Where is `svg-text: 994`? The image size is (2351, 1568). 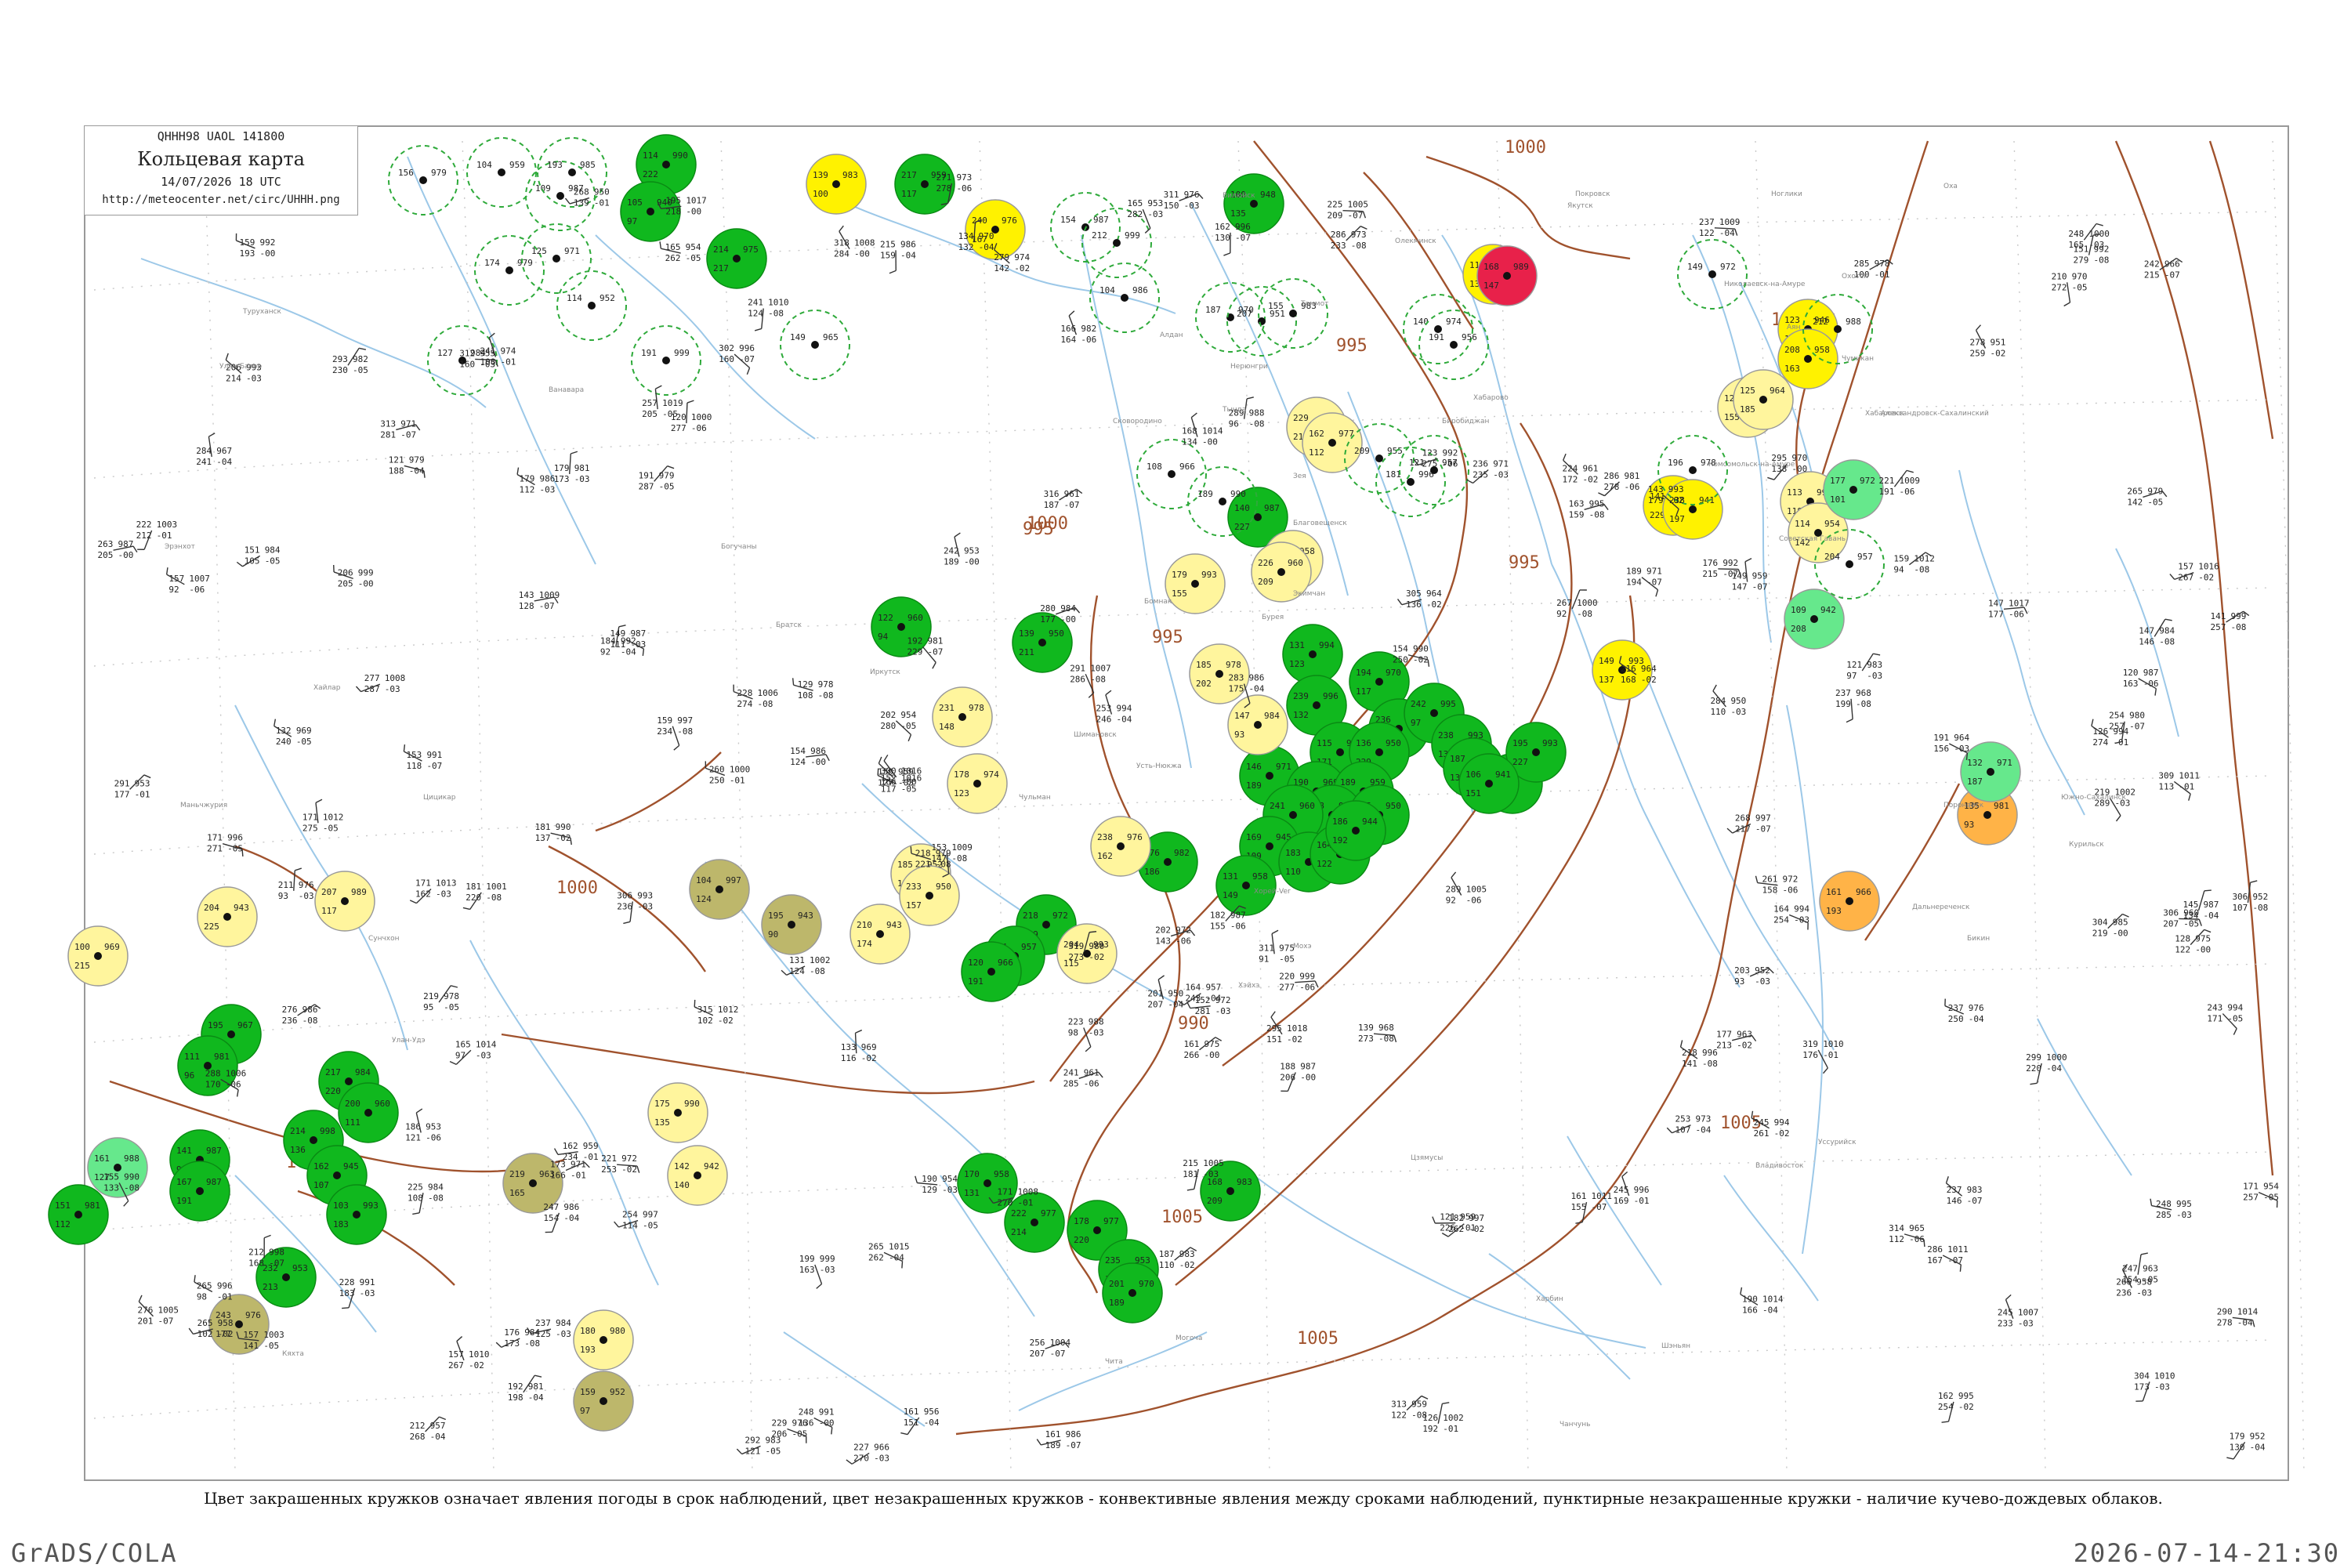 svg-text: 994 is located at coordinates (1327, 645).